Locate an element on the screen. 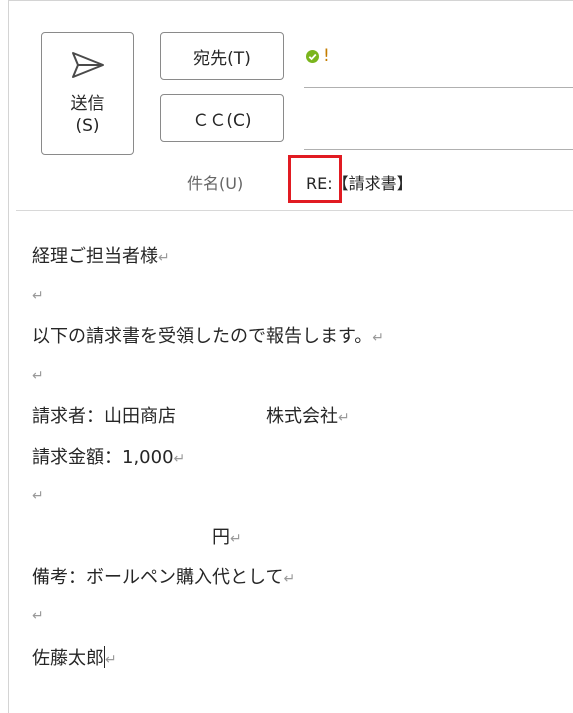 Image resolution: width=573 pixels, height=713 pixels. subject-field: RE:【請求書】 is located at coordinates (359, 182).